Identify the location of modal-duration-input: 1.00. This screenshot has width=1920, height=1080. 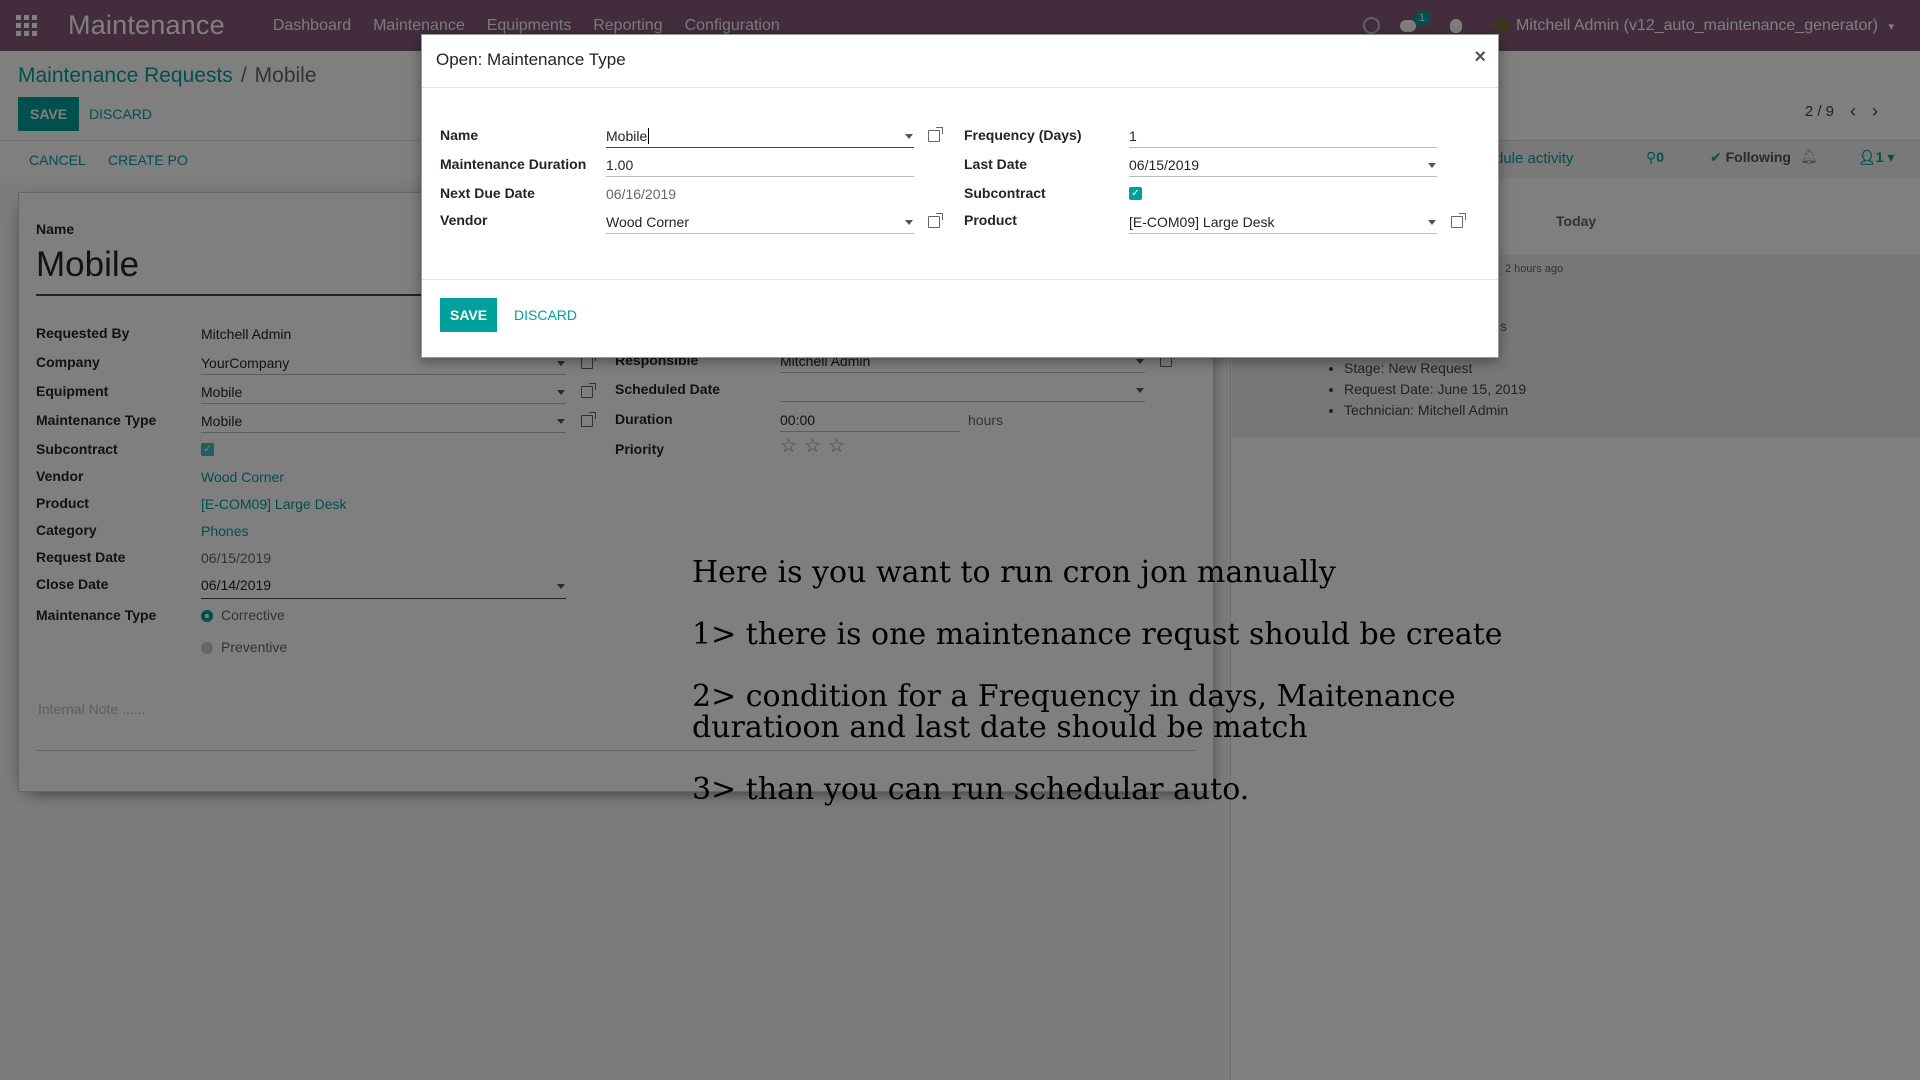
(619, 165).